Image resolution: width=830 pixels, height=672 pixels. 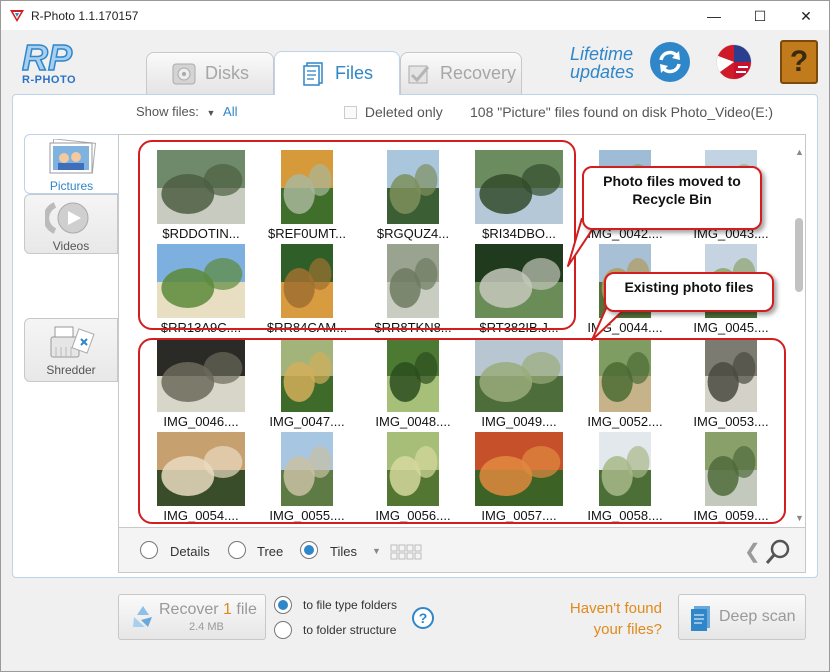 I want to click on pictures-icon, so click(x=72, y=156).